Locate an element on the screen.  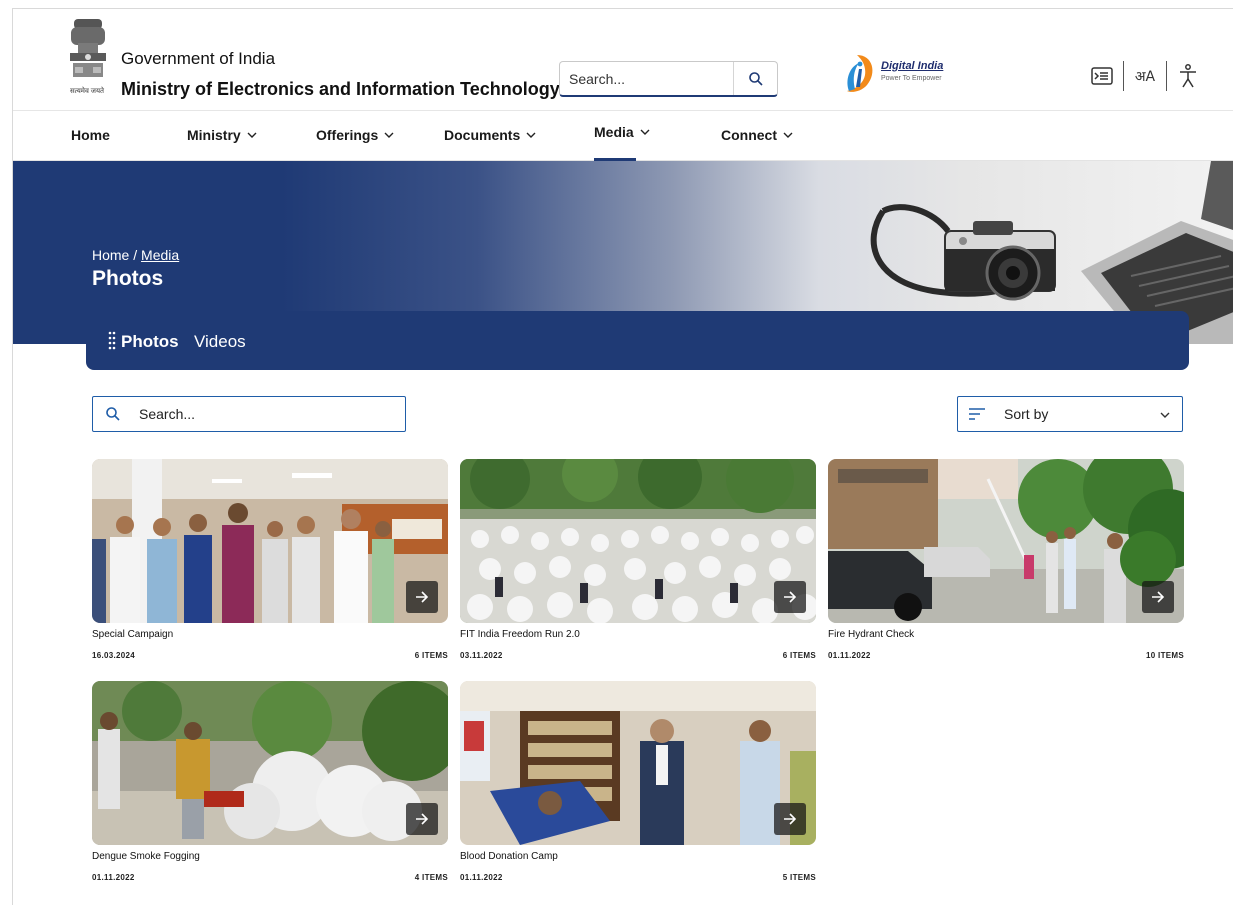
album-title: Blood Donation Camp is located at coordinates (509, 856).